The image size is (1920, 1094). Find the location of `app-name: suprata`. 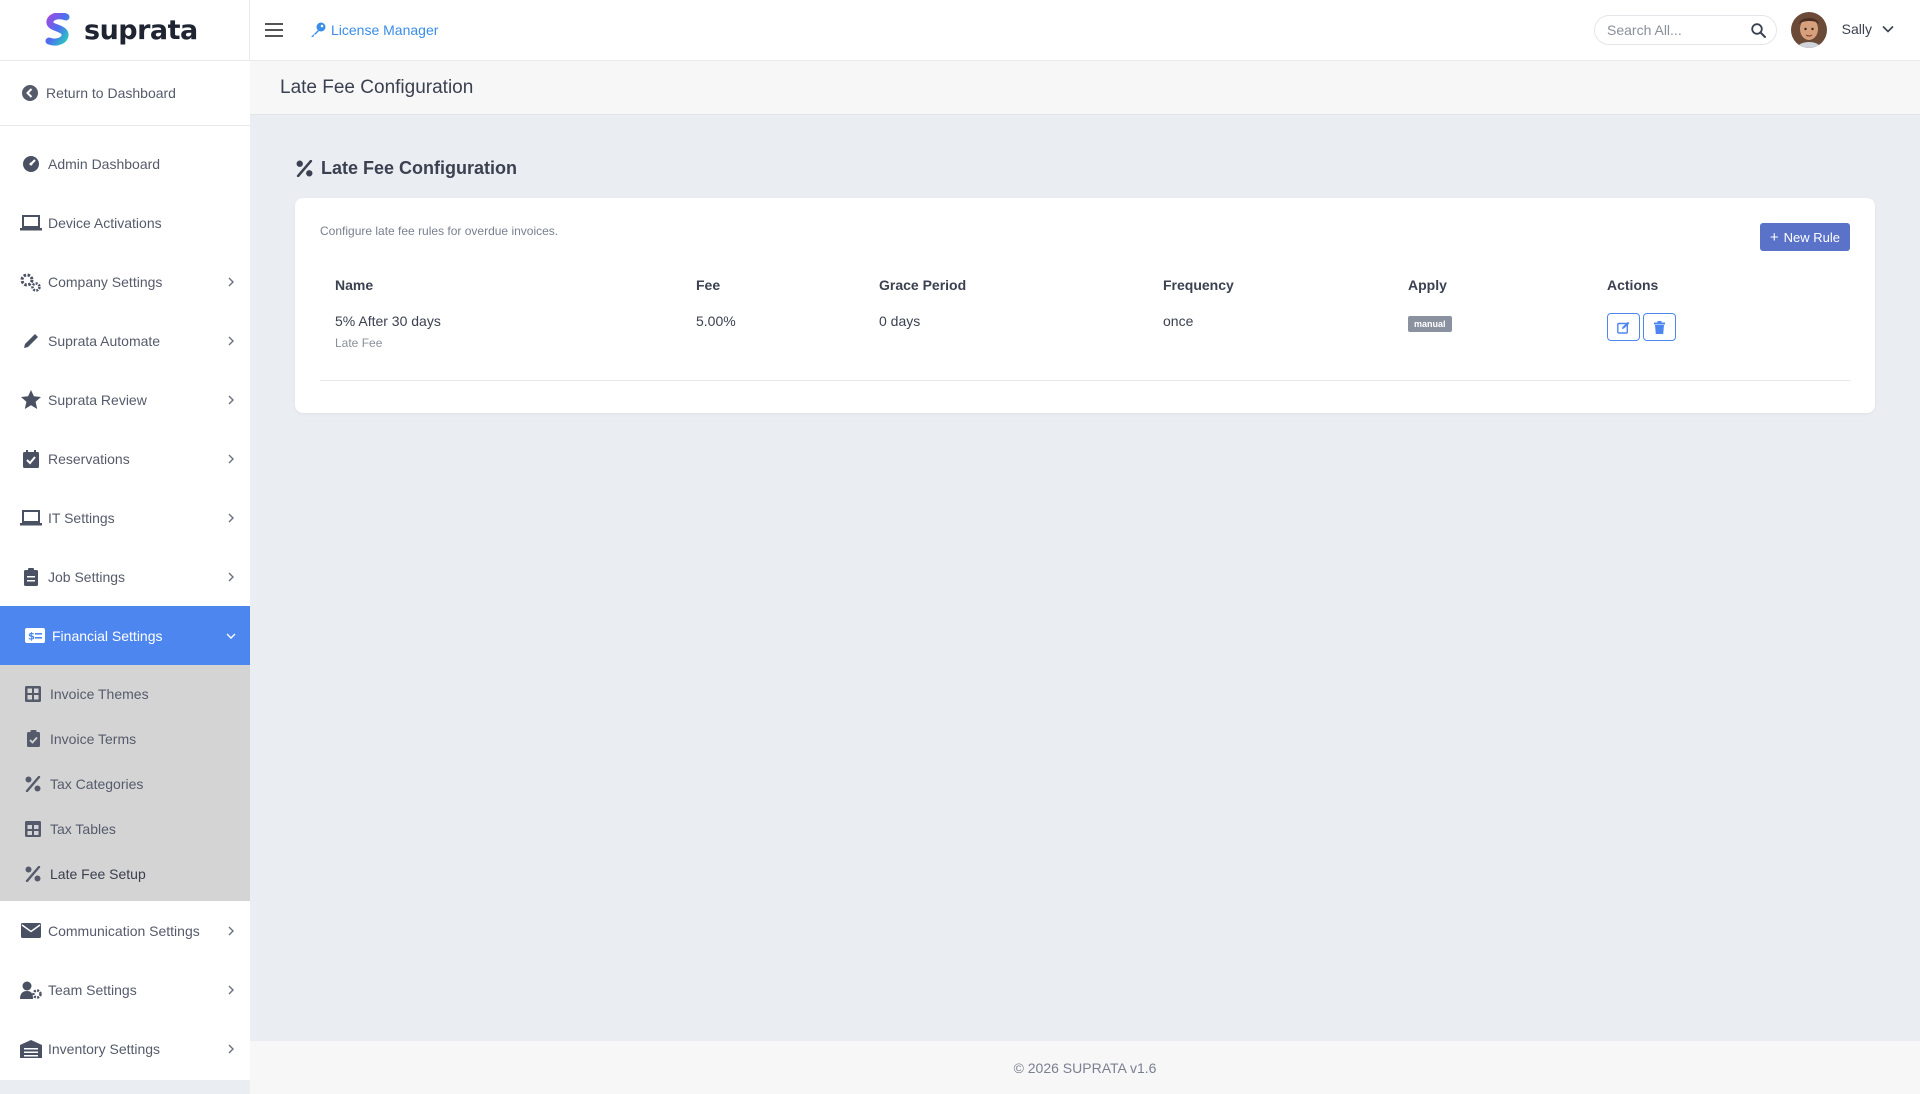

app-name: suprata is located at coordinates (141, 30).